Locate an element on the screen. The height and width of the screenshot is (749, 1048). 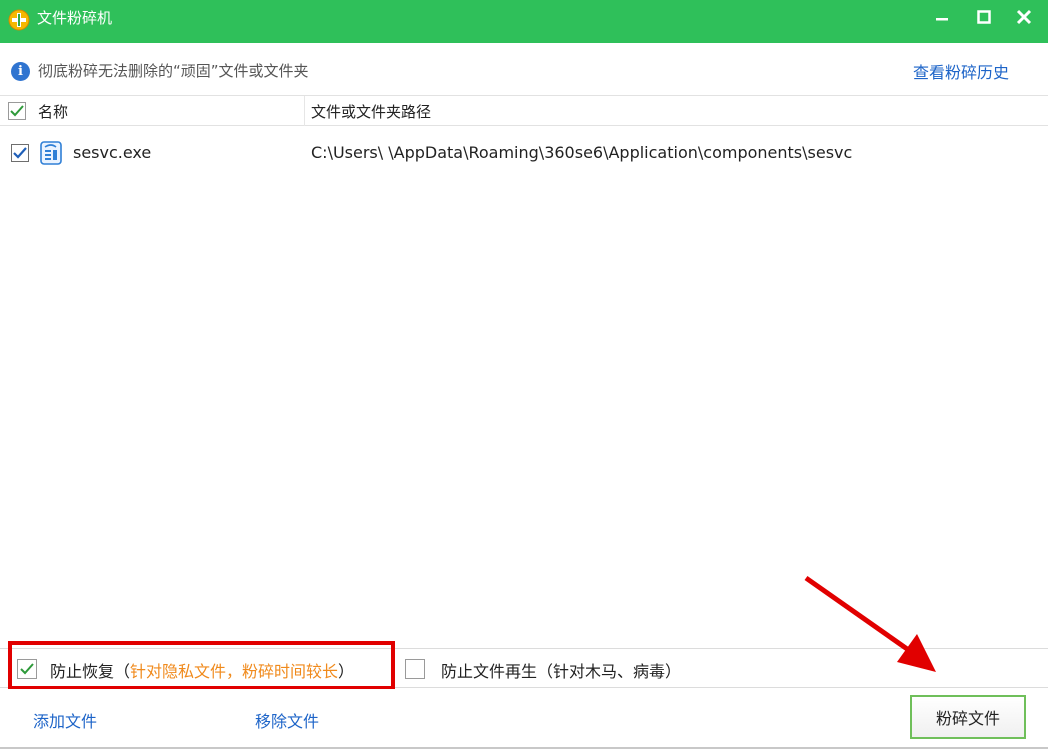
info-row: i 彻底粉碎无法删除的“顽固”文件或文件夹 查看粉碎历史 is located at coordinates (524, 71).